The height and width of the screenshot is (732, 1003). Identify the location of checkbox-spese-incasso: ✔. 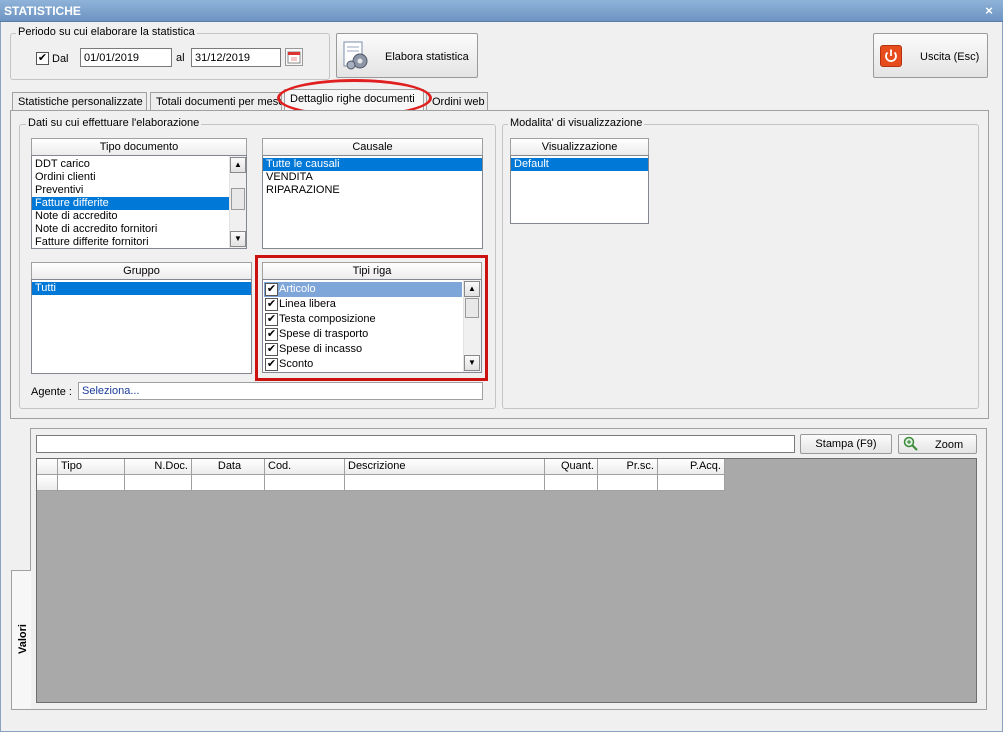
(271, 349).